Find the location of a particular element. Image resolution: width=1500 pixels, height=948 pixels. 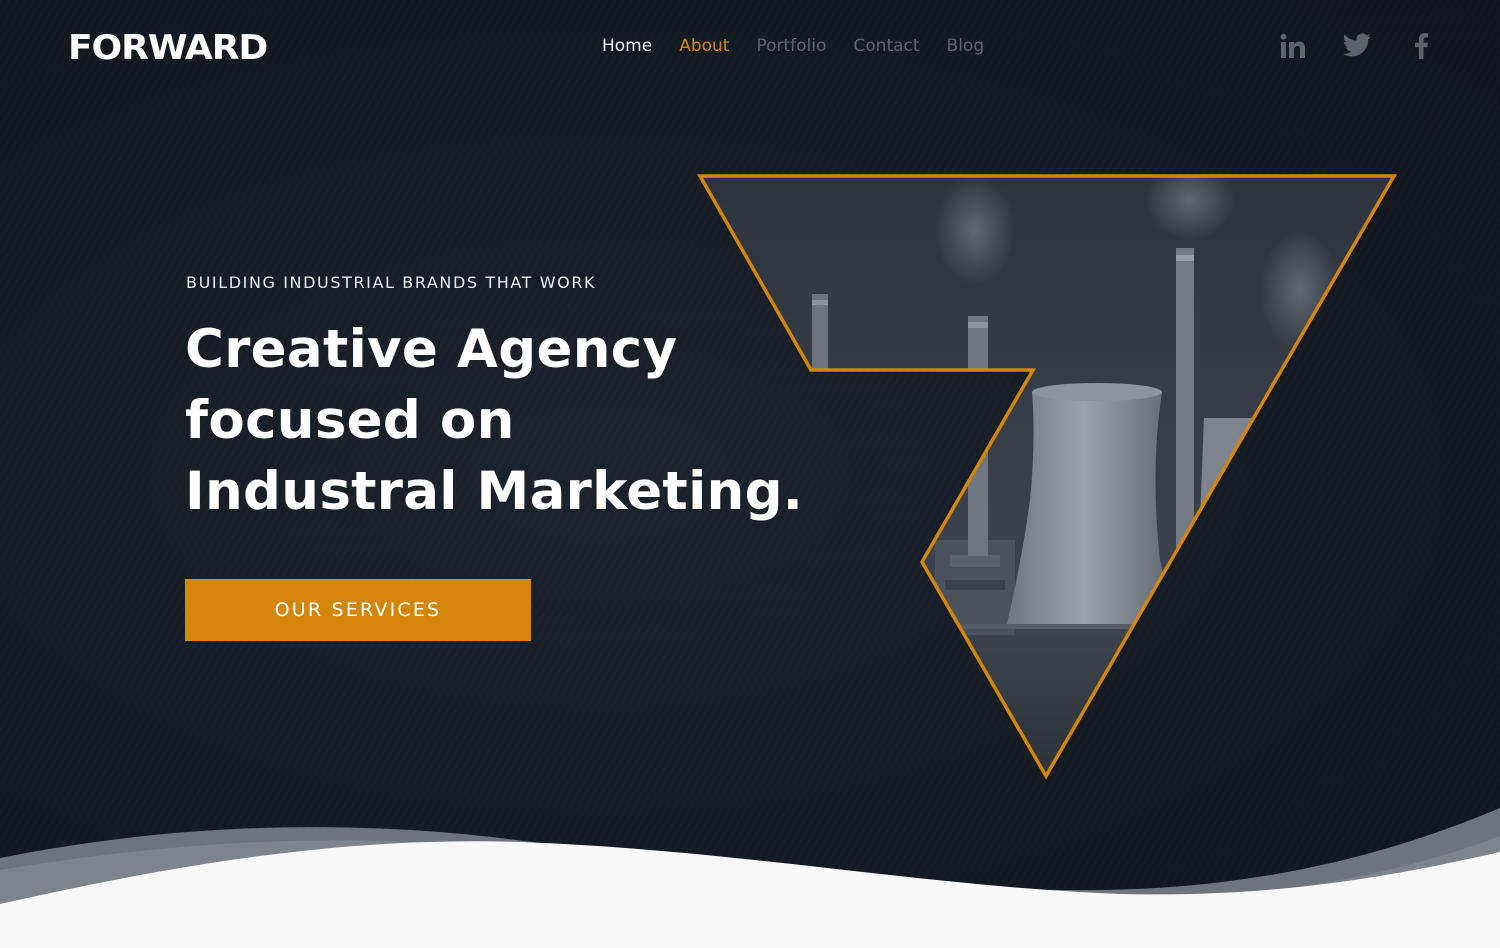

bottom-wave is located at coordinates (750, 878).